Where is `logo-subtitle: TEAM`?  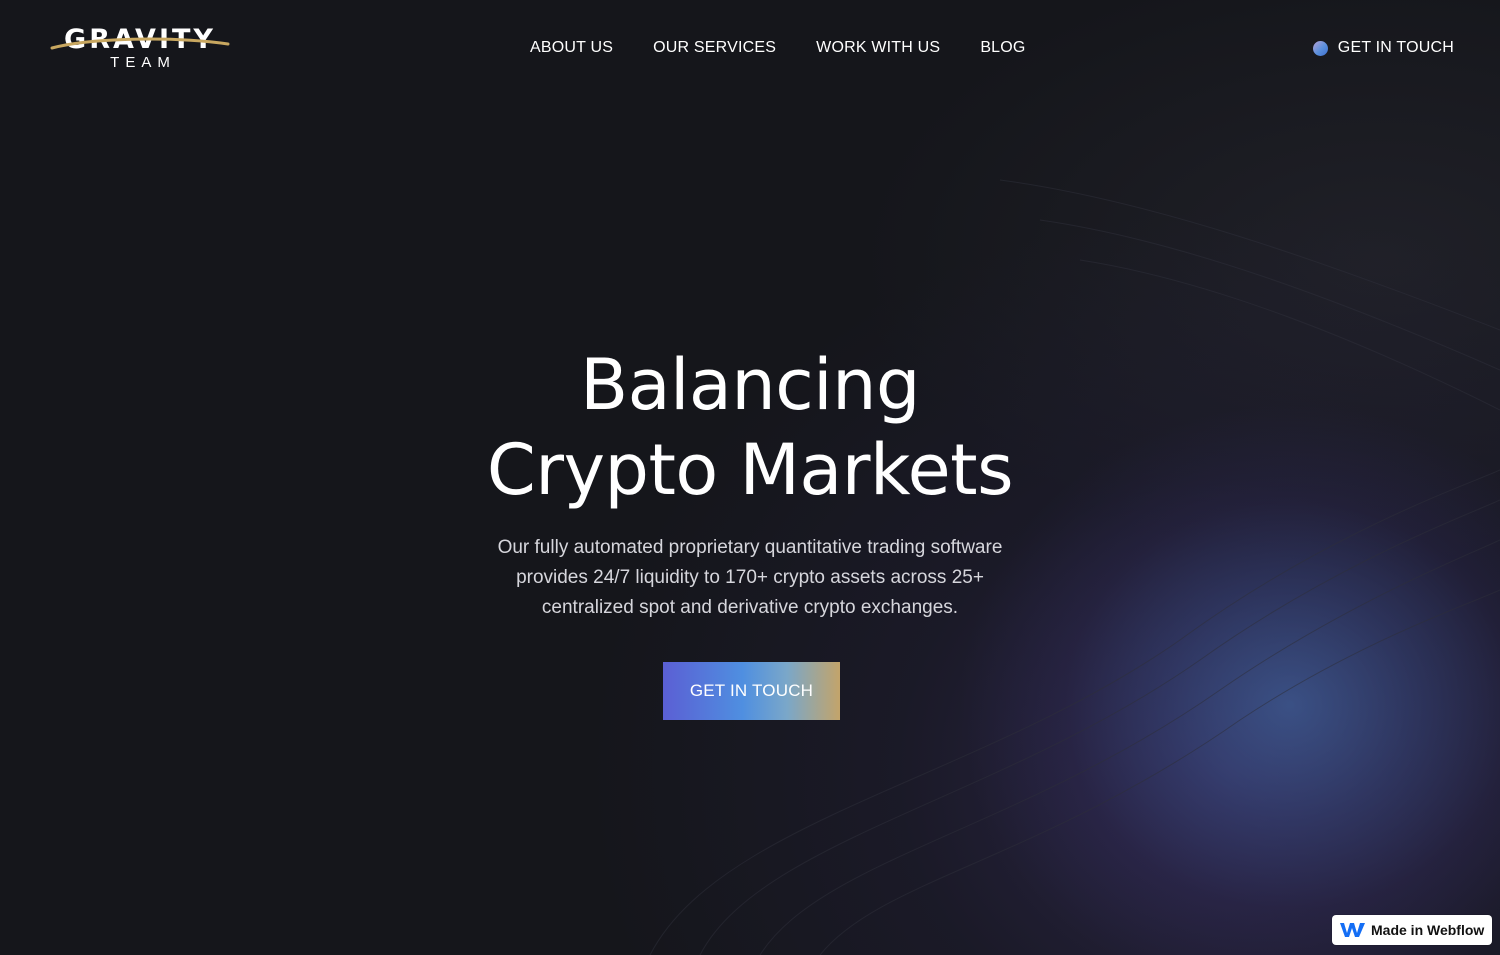
logo-subtitle: TEAM is located at coordinates (143, 62).